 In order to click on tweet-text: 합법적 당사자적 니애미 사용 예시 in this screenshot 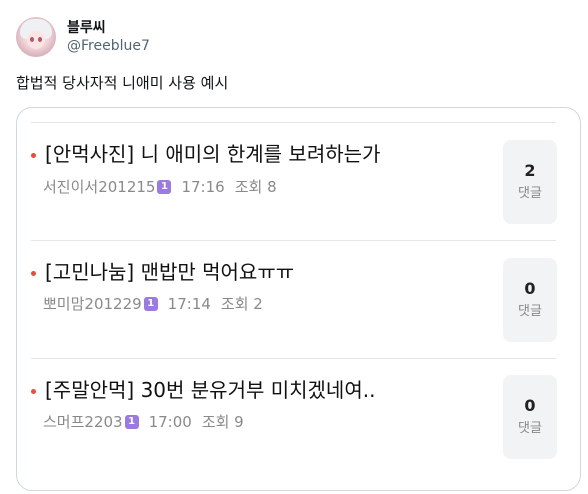, I will do `click(122, 83)`.